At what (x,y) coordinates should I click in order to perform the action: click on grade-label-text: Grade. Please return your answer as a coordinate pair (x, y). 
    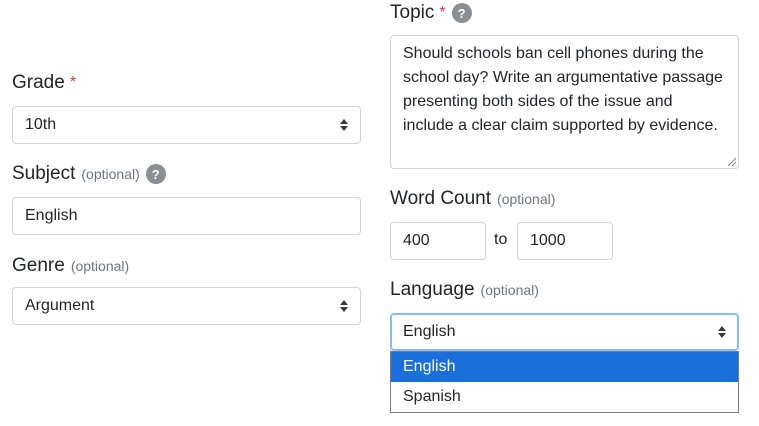
    Looking at the image, I should click on (38, 82).